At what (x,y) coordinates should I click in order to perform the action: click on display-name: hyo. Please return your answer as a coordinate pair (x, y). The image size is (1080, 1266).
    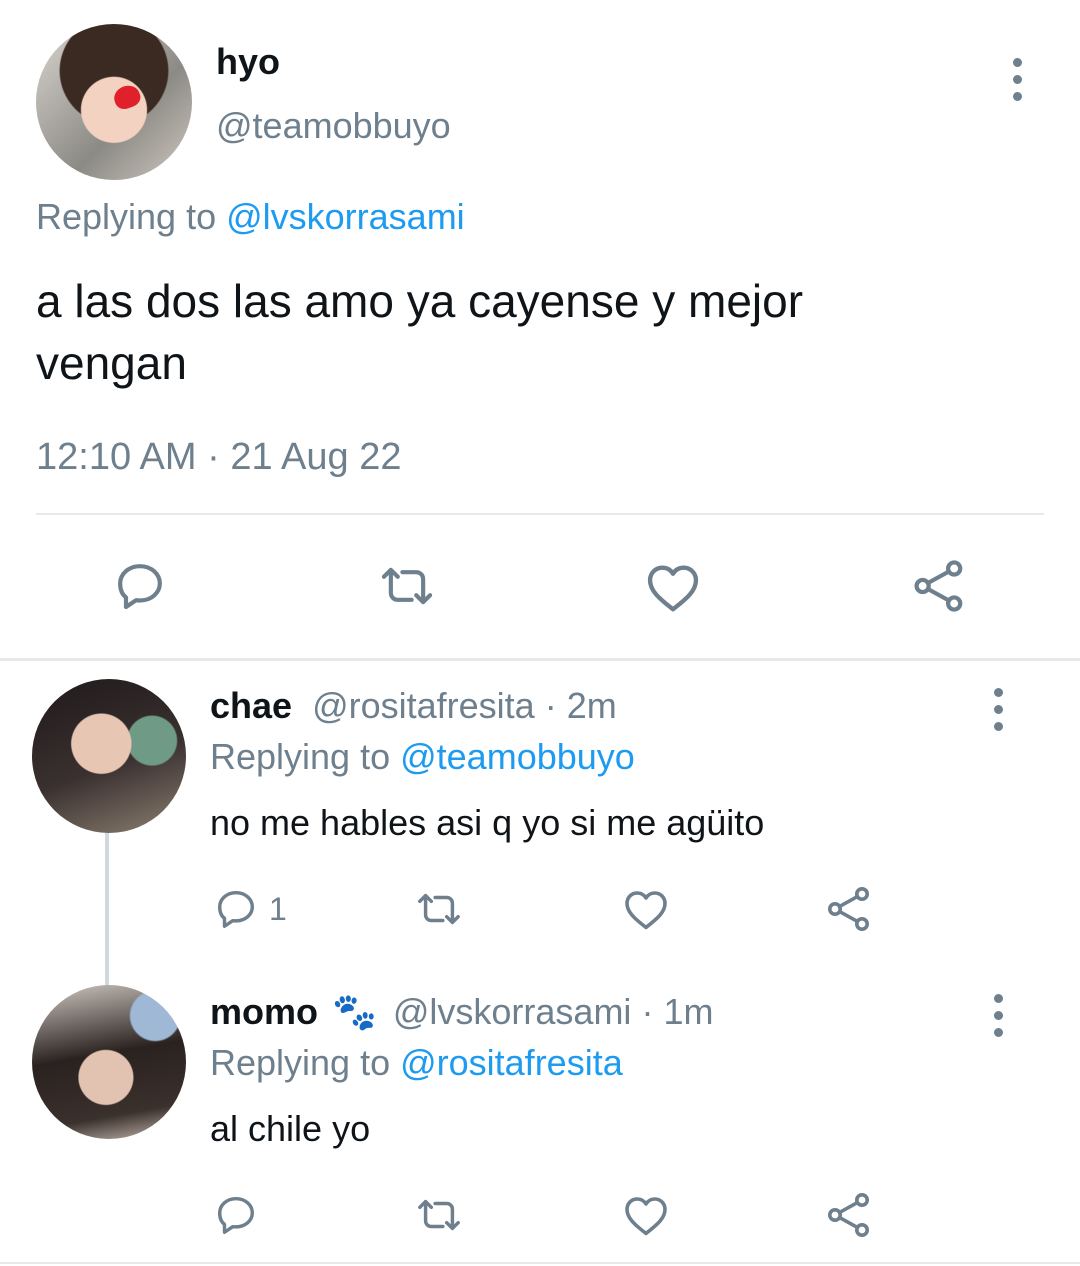
    Looking at the image, I should click on (248, 62).